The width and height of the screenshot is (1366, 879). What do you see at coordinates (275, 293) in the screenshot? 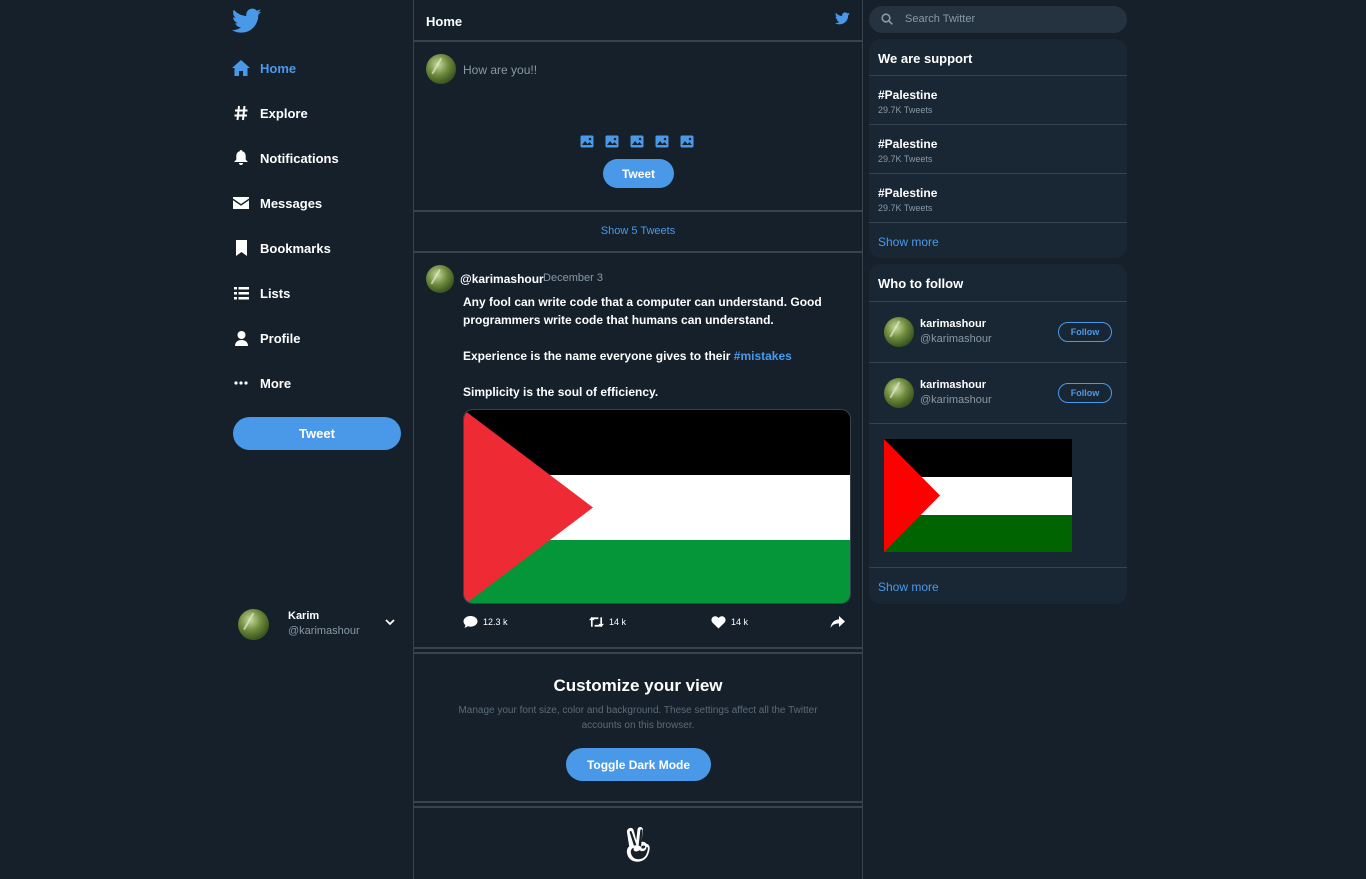
I see `nav-label: Lists` at bounding box center [275, 293].